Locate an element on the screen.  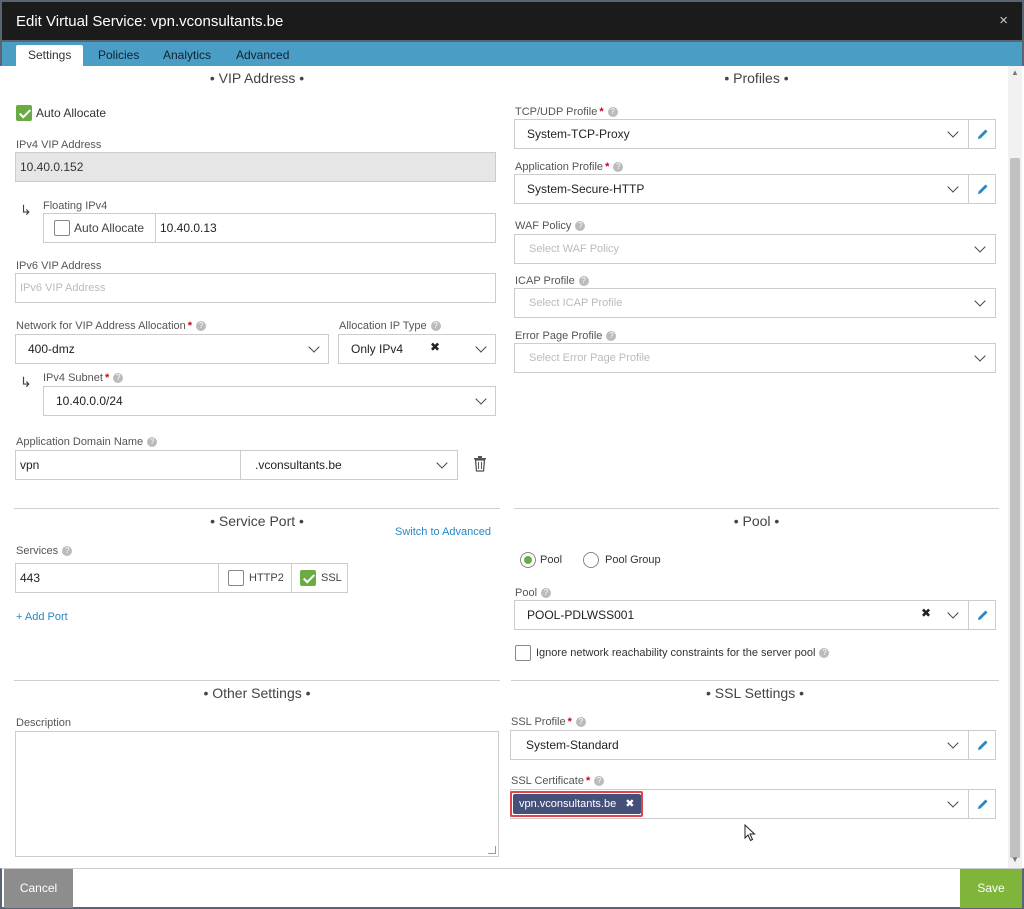
app-profile-select: System-Secure-HTTP is located at coordinates (741, 189).